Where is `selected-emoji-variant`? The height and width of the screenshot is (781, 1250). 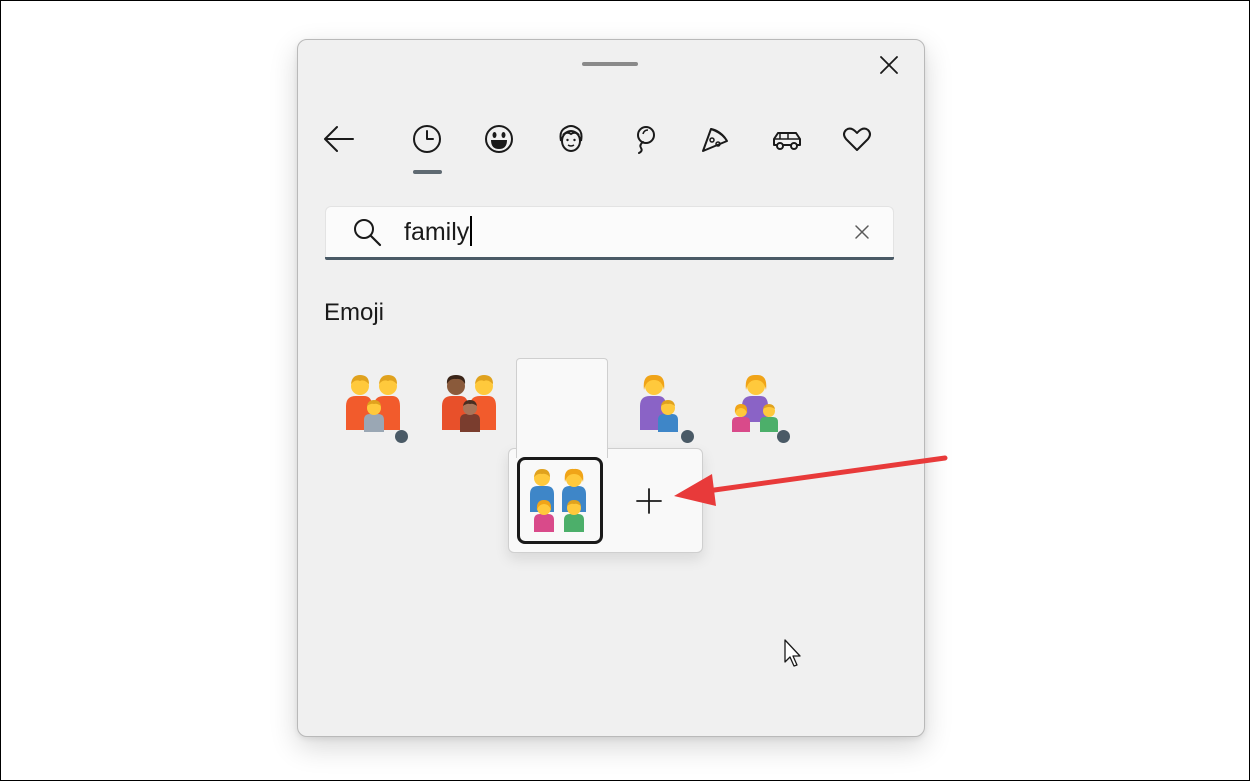
selected-emoji-variant is located at coordinates (560, 500).